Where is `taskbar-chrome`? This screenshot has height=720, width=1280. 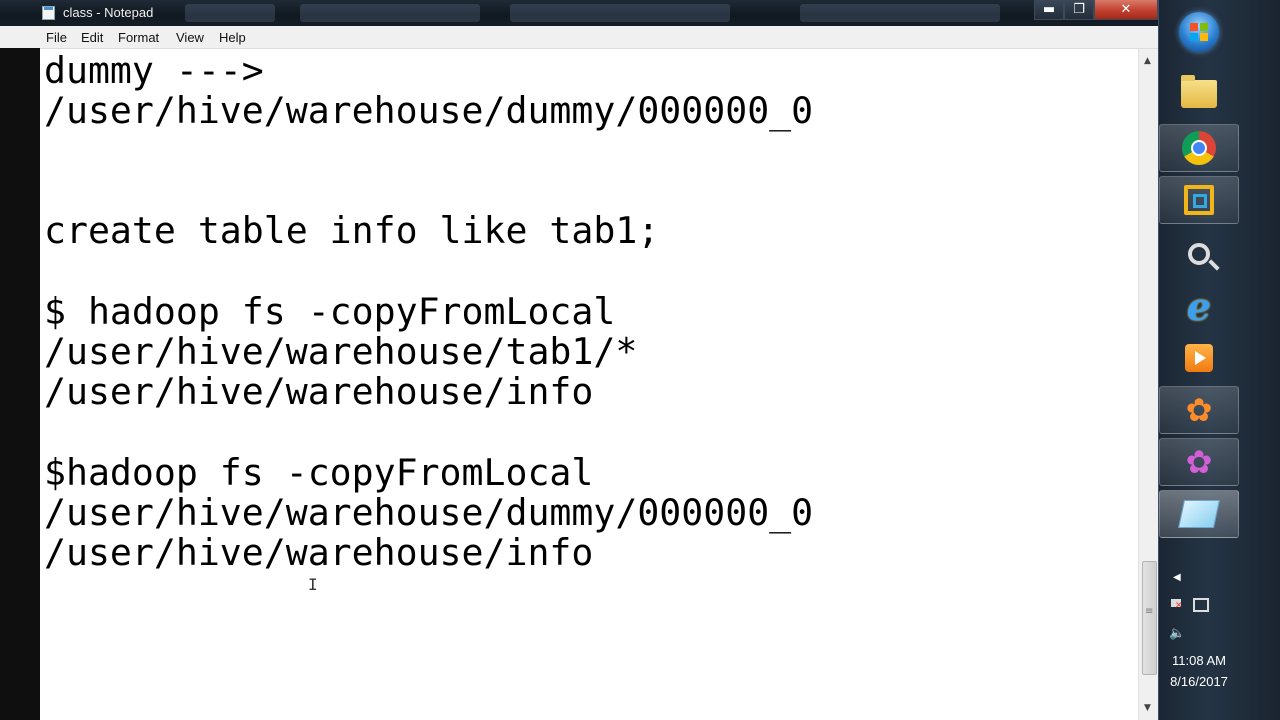 taskbar-chrome is located at coordinates (1199, 148).